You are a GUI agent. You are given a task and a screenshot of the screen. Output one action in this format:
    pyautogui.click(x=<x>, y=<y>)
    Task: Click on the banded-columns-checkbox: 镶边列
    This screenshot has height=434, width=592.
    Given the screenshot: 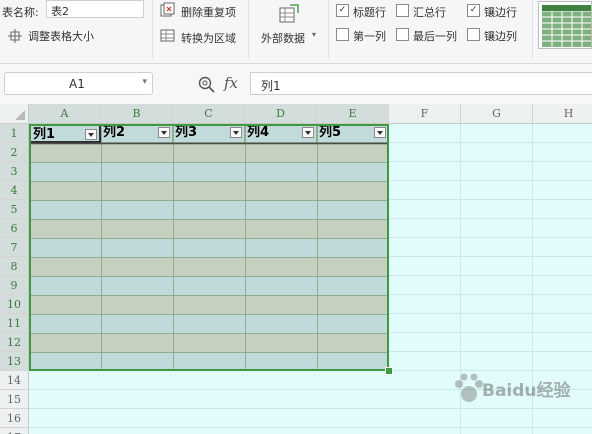 What is the action you would take?
    pyautogui.click(x=497, y=35)
    